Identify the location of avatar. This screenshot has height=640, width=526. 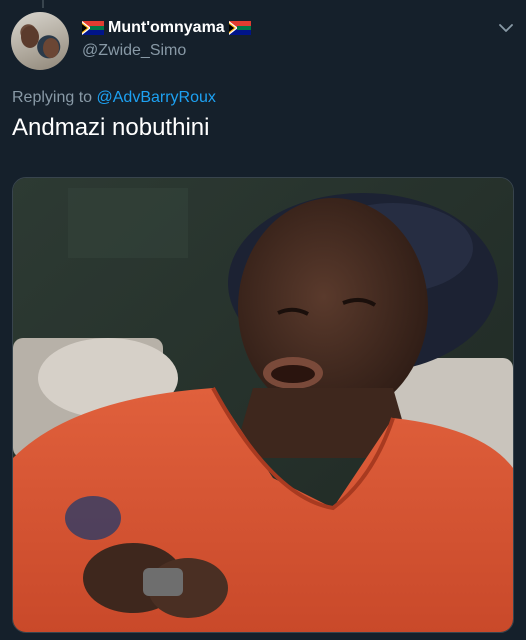
(40, 41).